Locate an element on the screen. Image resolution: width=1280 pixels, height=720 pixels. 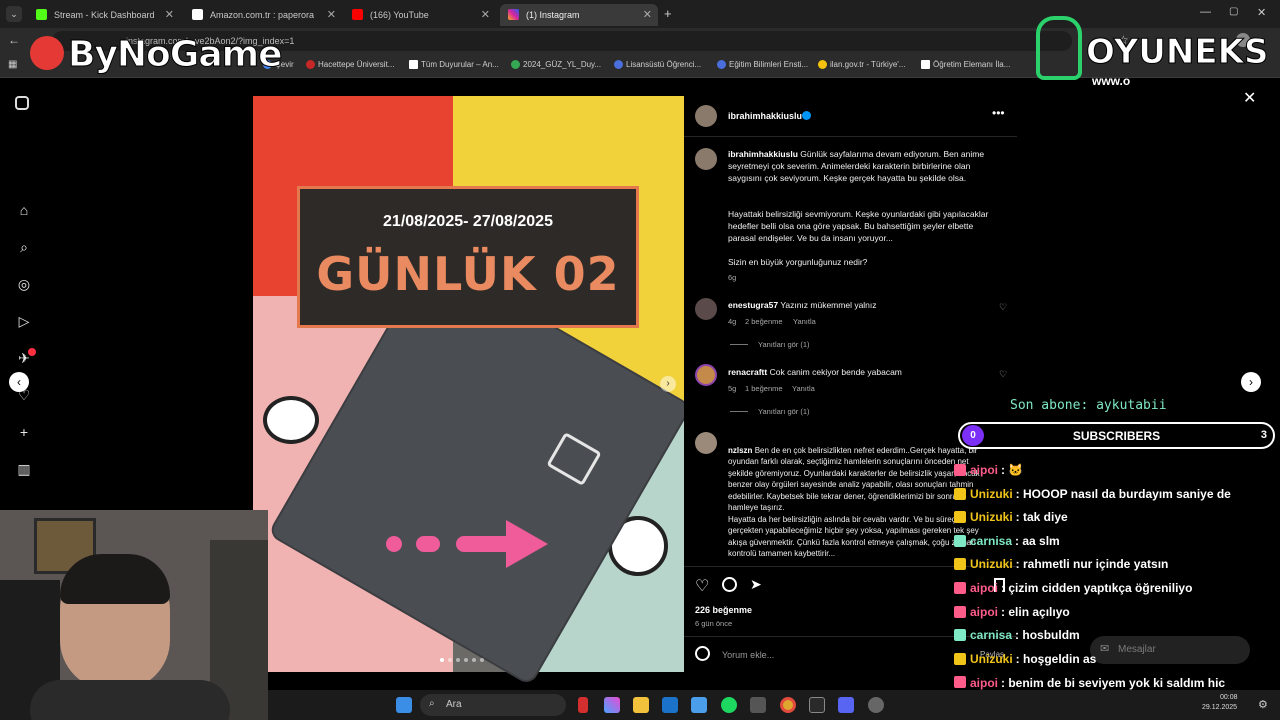
next-post-button: › is located at coordinates (1251, 382).